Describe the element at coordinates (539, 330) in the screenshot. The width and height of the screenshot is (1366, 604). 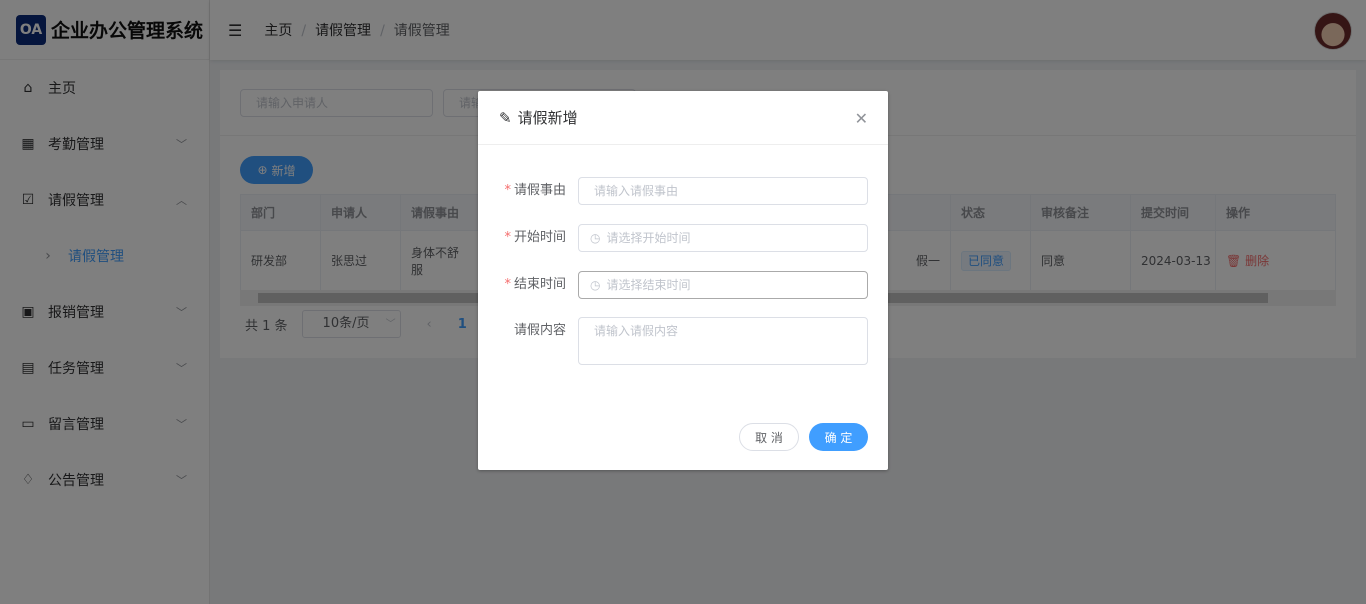
I see `content-label: 请假内容` at that location.